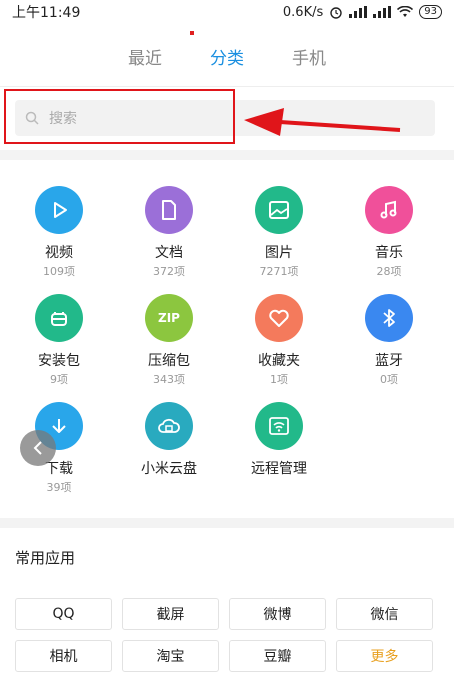 This screenshot has height=685, width=454. I want to click on common-apps-title: 常用应用, so click(45, 558).